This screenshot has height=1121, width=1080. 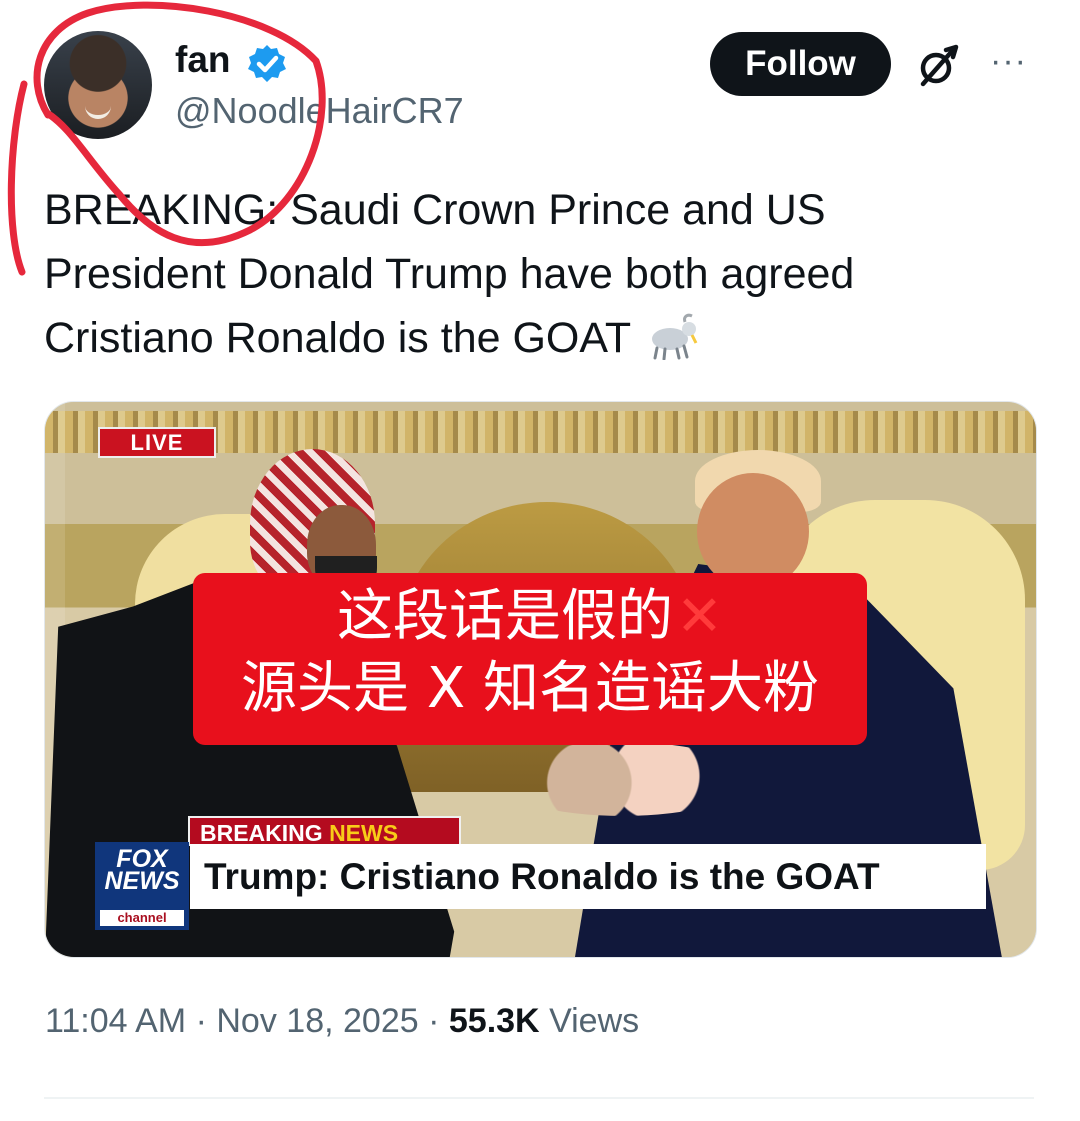 I want to click on news-chyron: Trump: Cristiano Ronaldo is the GOAT, so click(x=588, y=876).